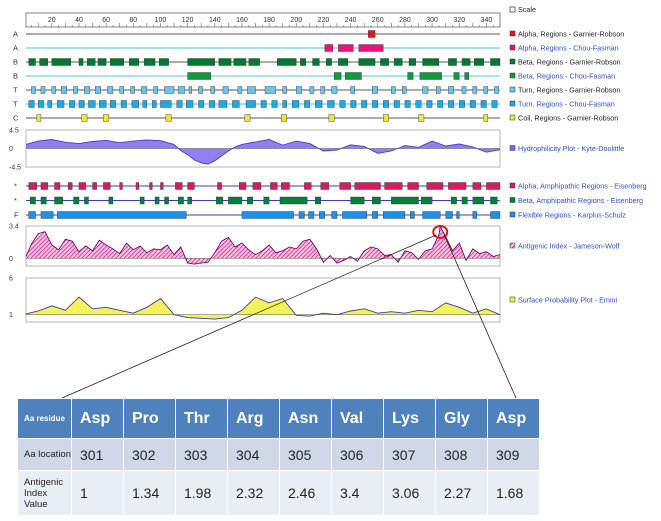 Image resolution: width=661 pixels, height=521 pixels. I want to click on value-cell: 1.68, so click(513, 493).